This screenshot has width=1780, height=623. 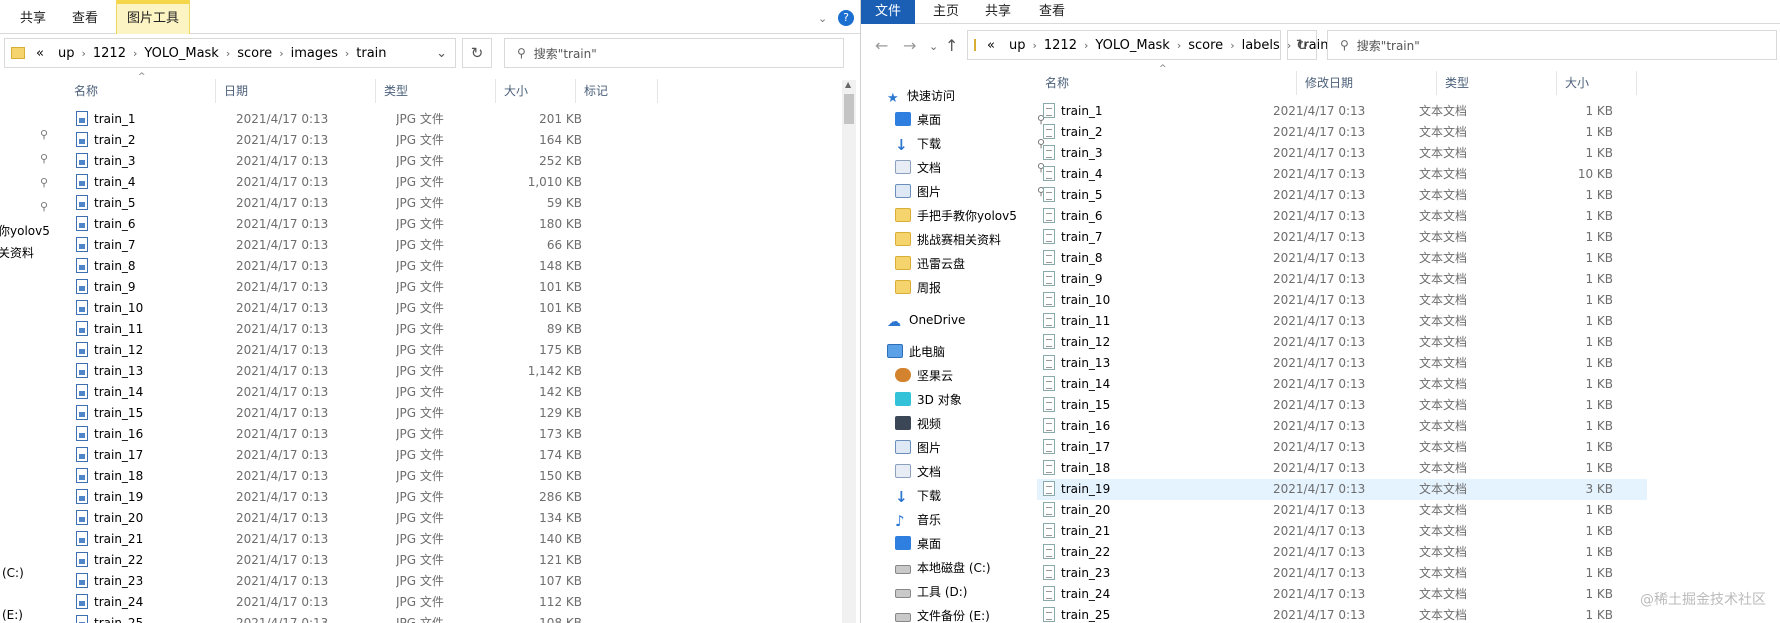 I want to click on forward-icon: →, so click(x=909, y=45).